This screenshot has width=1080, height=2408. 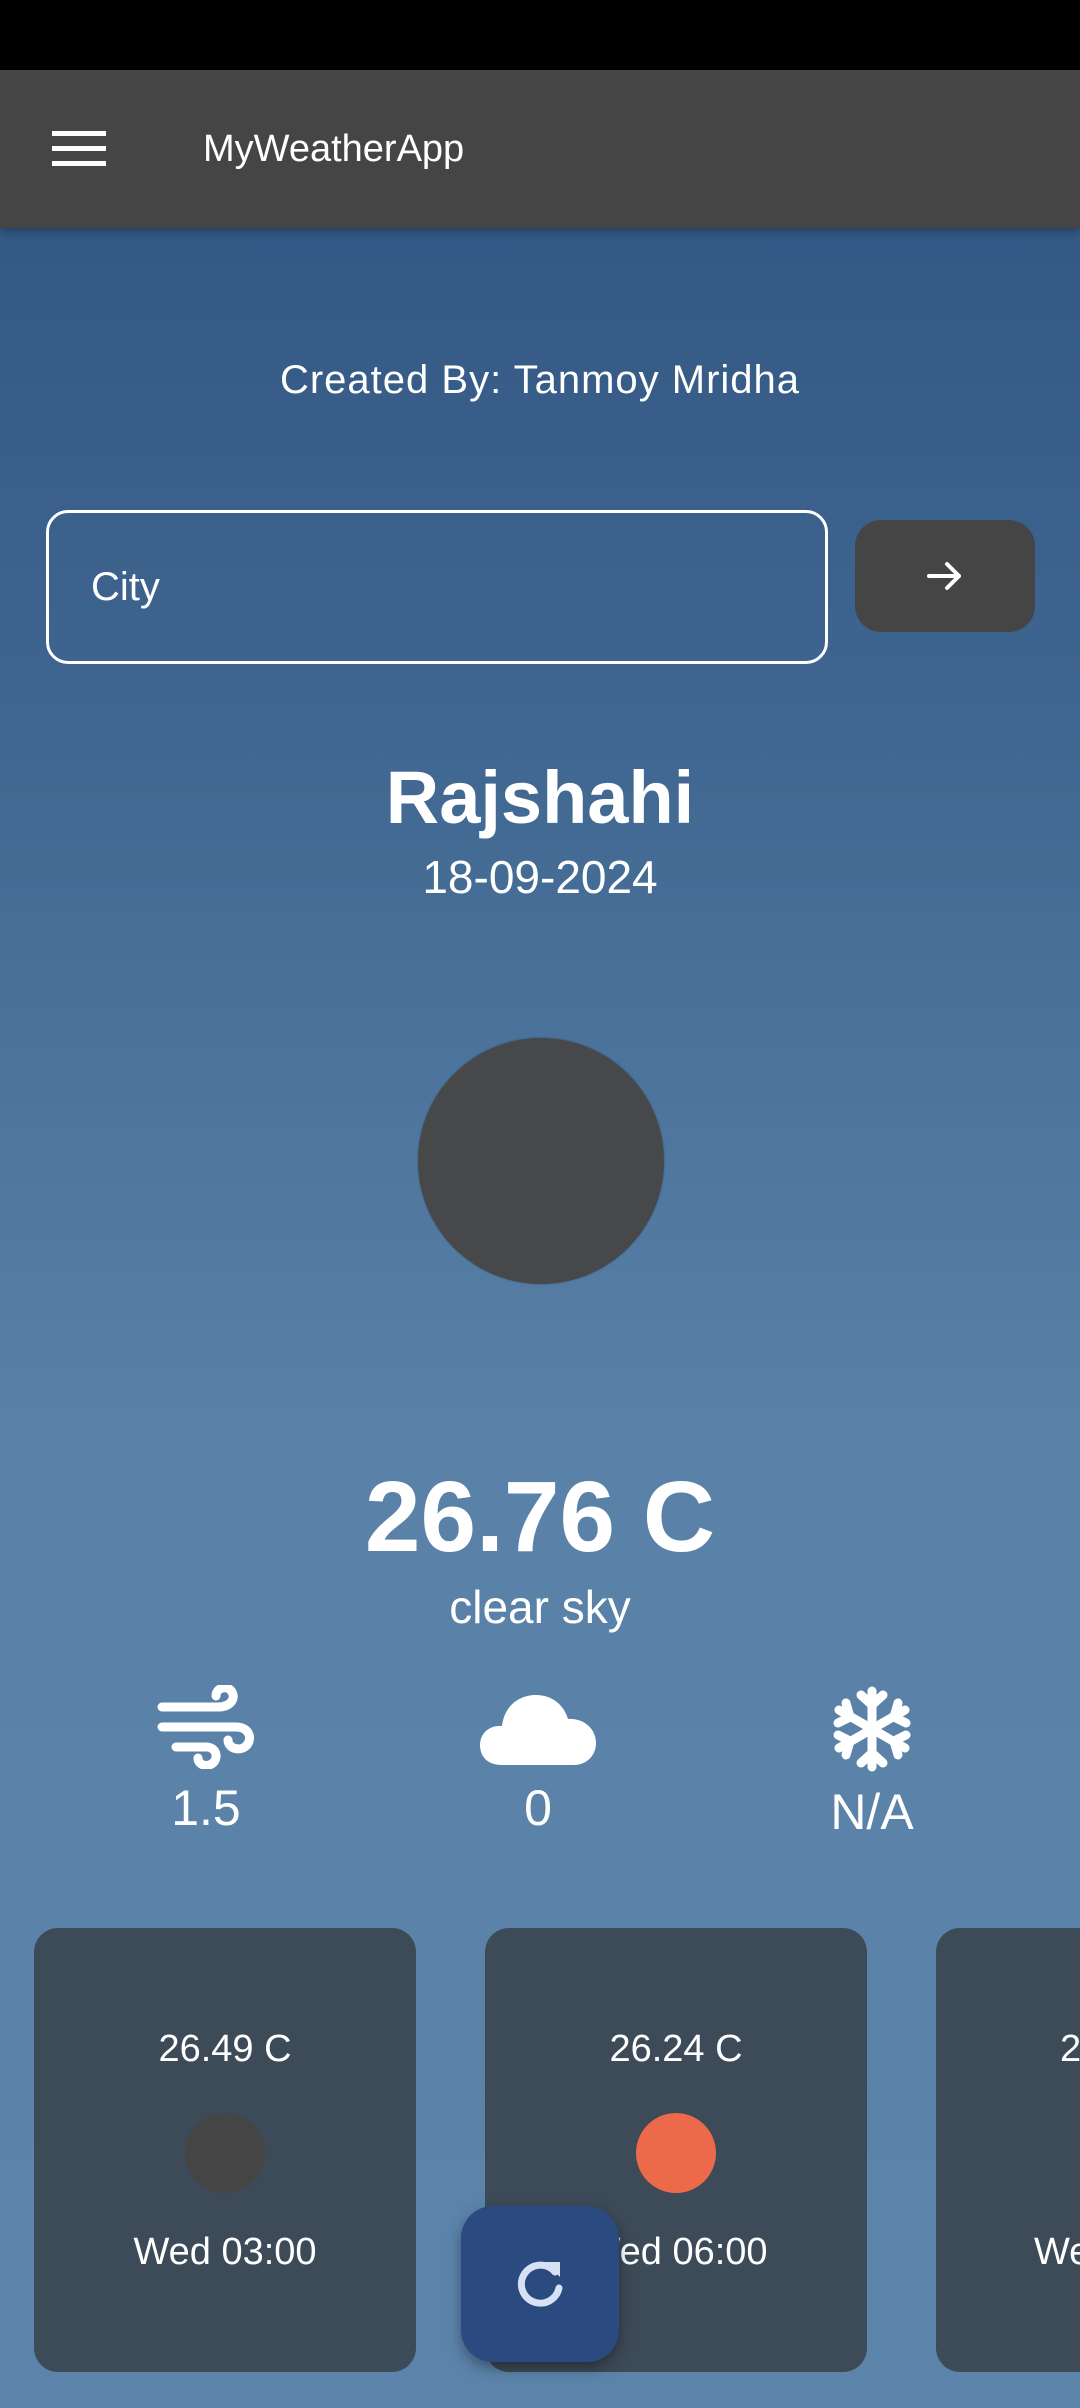 What do you see at coordinates (334, 149) in the screenshot?
I see `app-title: MyWeatherApp` at bounding box center [334, 149].